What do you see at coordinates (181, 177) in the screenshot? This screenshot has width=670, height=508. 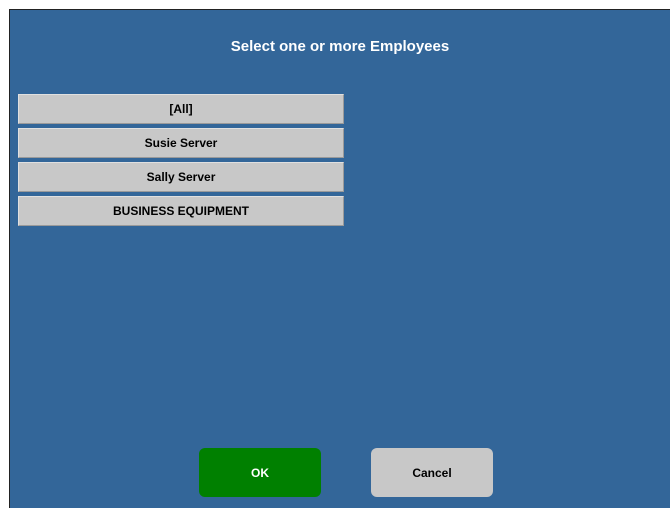 I see `employee-item-sally-server: Sally Server` at bounding box center [181, 177].